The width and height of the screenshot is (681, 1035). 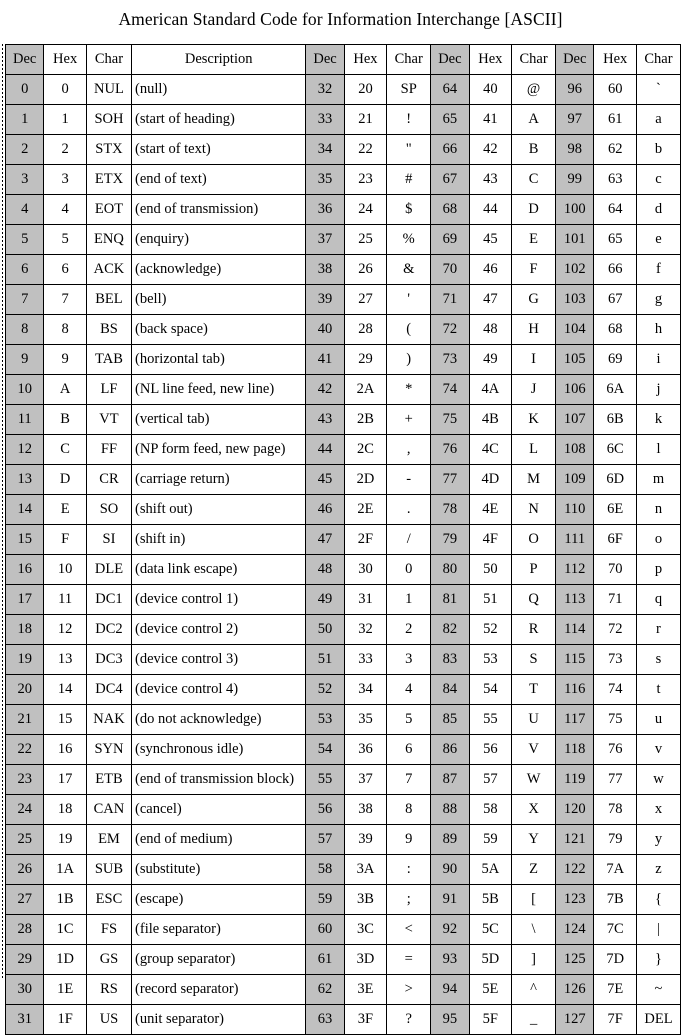 I want to click on cell-char-group4: l, so click(x=658, y=449).